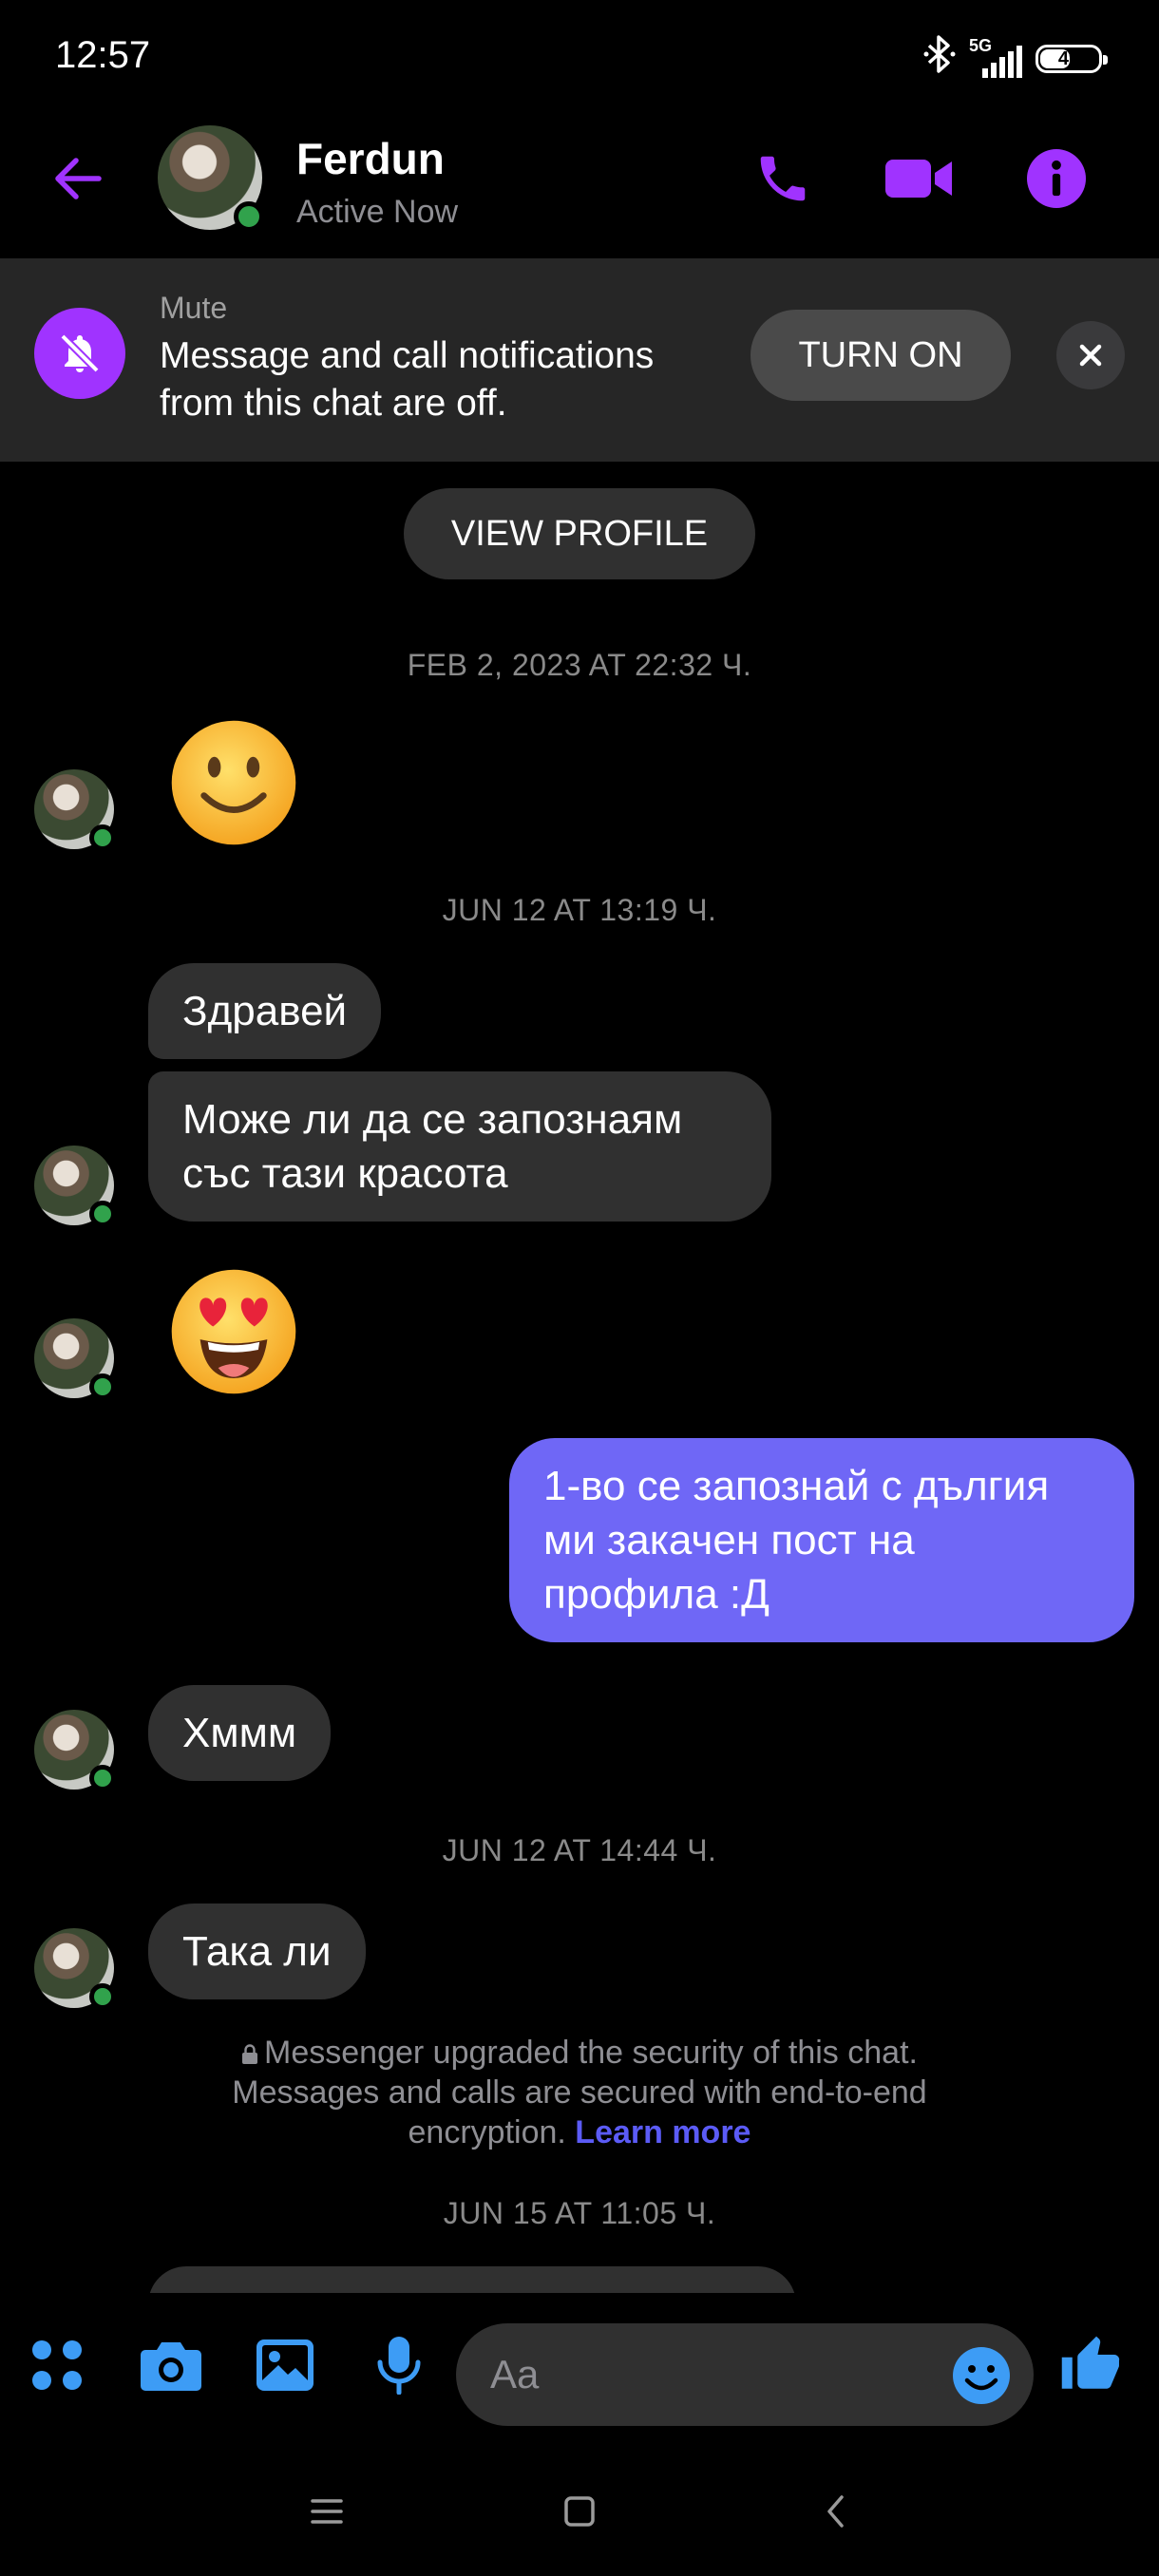  What do you see at coordinates (995, 57) in the screenshot?
I see `signal-icon: 5G` at bounding box center [995, 57].